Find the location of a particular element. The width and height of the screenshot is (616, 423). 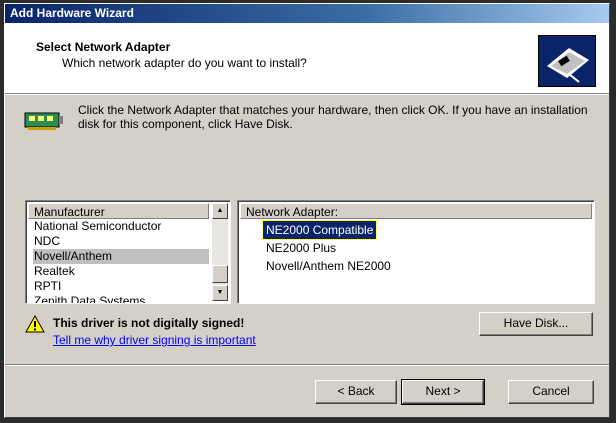

scroll-up-button: ▲ is located at coordinates (220, 211).